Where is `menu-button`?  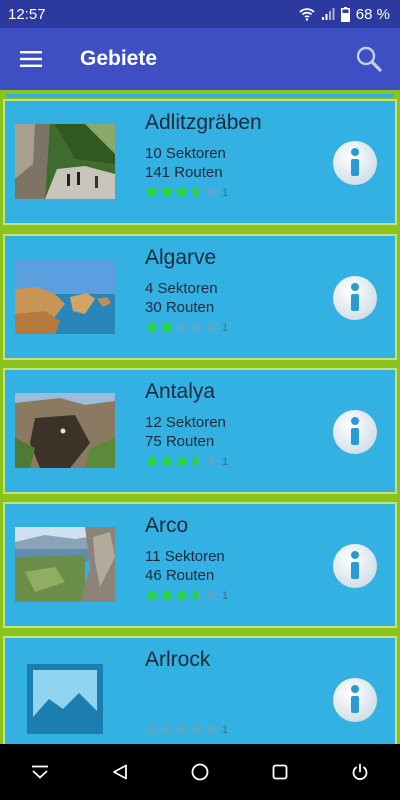 menu-button is located at coordinates (31, 59).